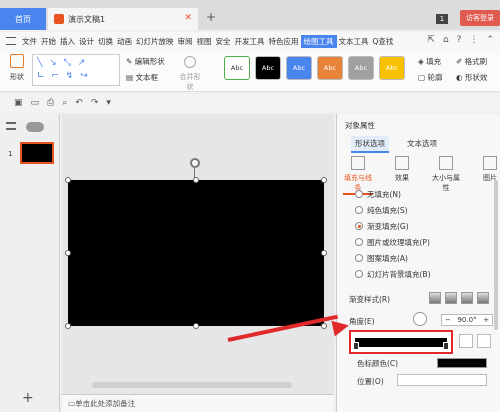 The height and width of the screenshot is (412, 500). Describe the element at coordinates (393, 274) in the screenshot. I see `radio-background-fill: 幻灯片背景填充(B)` at that location.